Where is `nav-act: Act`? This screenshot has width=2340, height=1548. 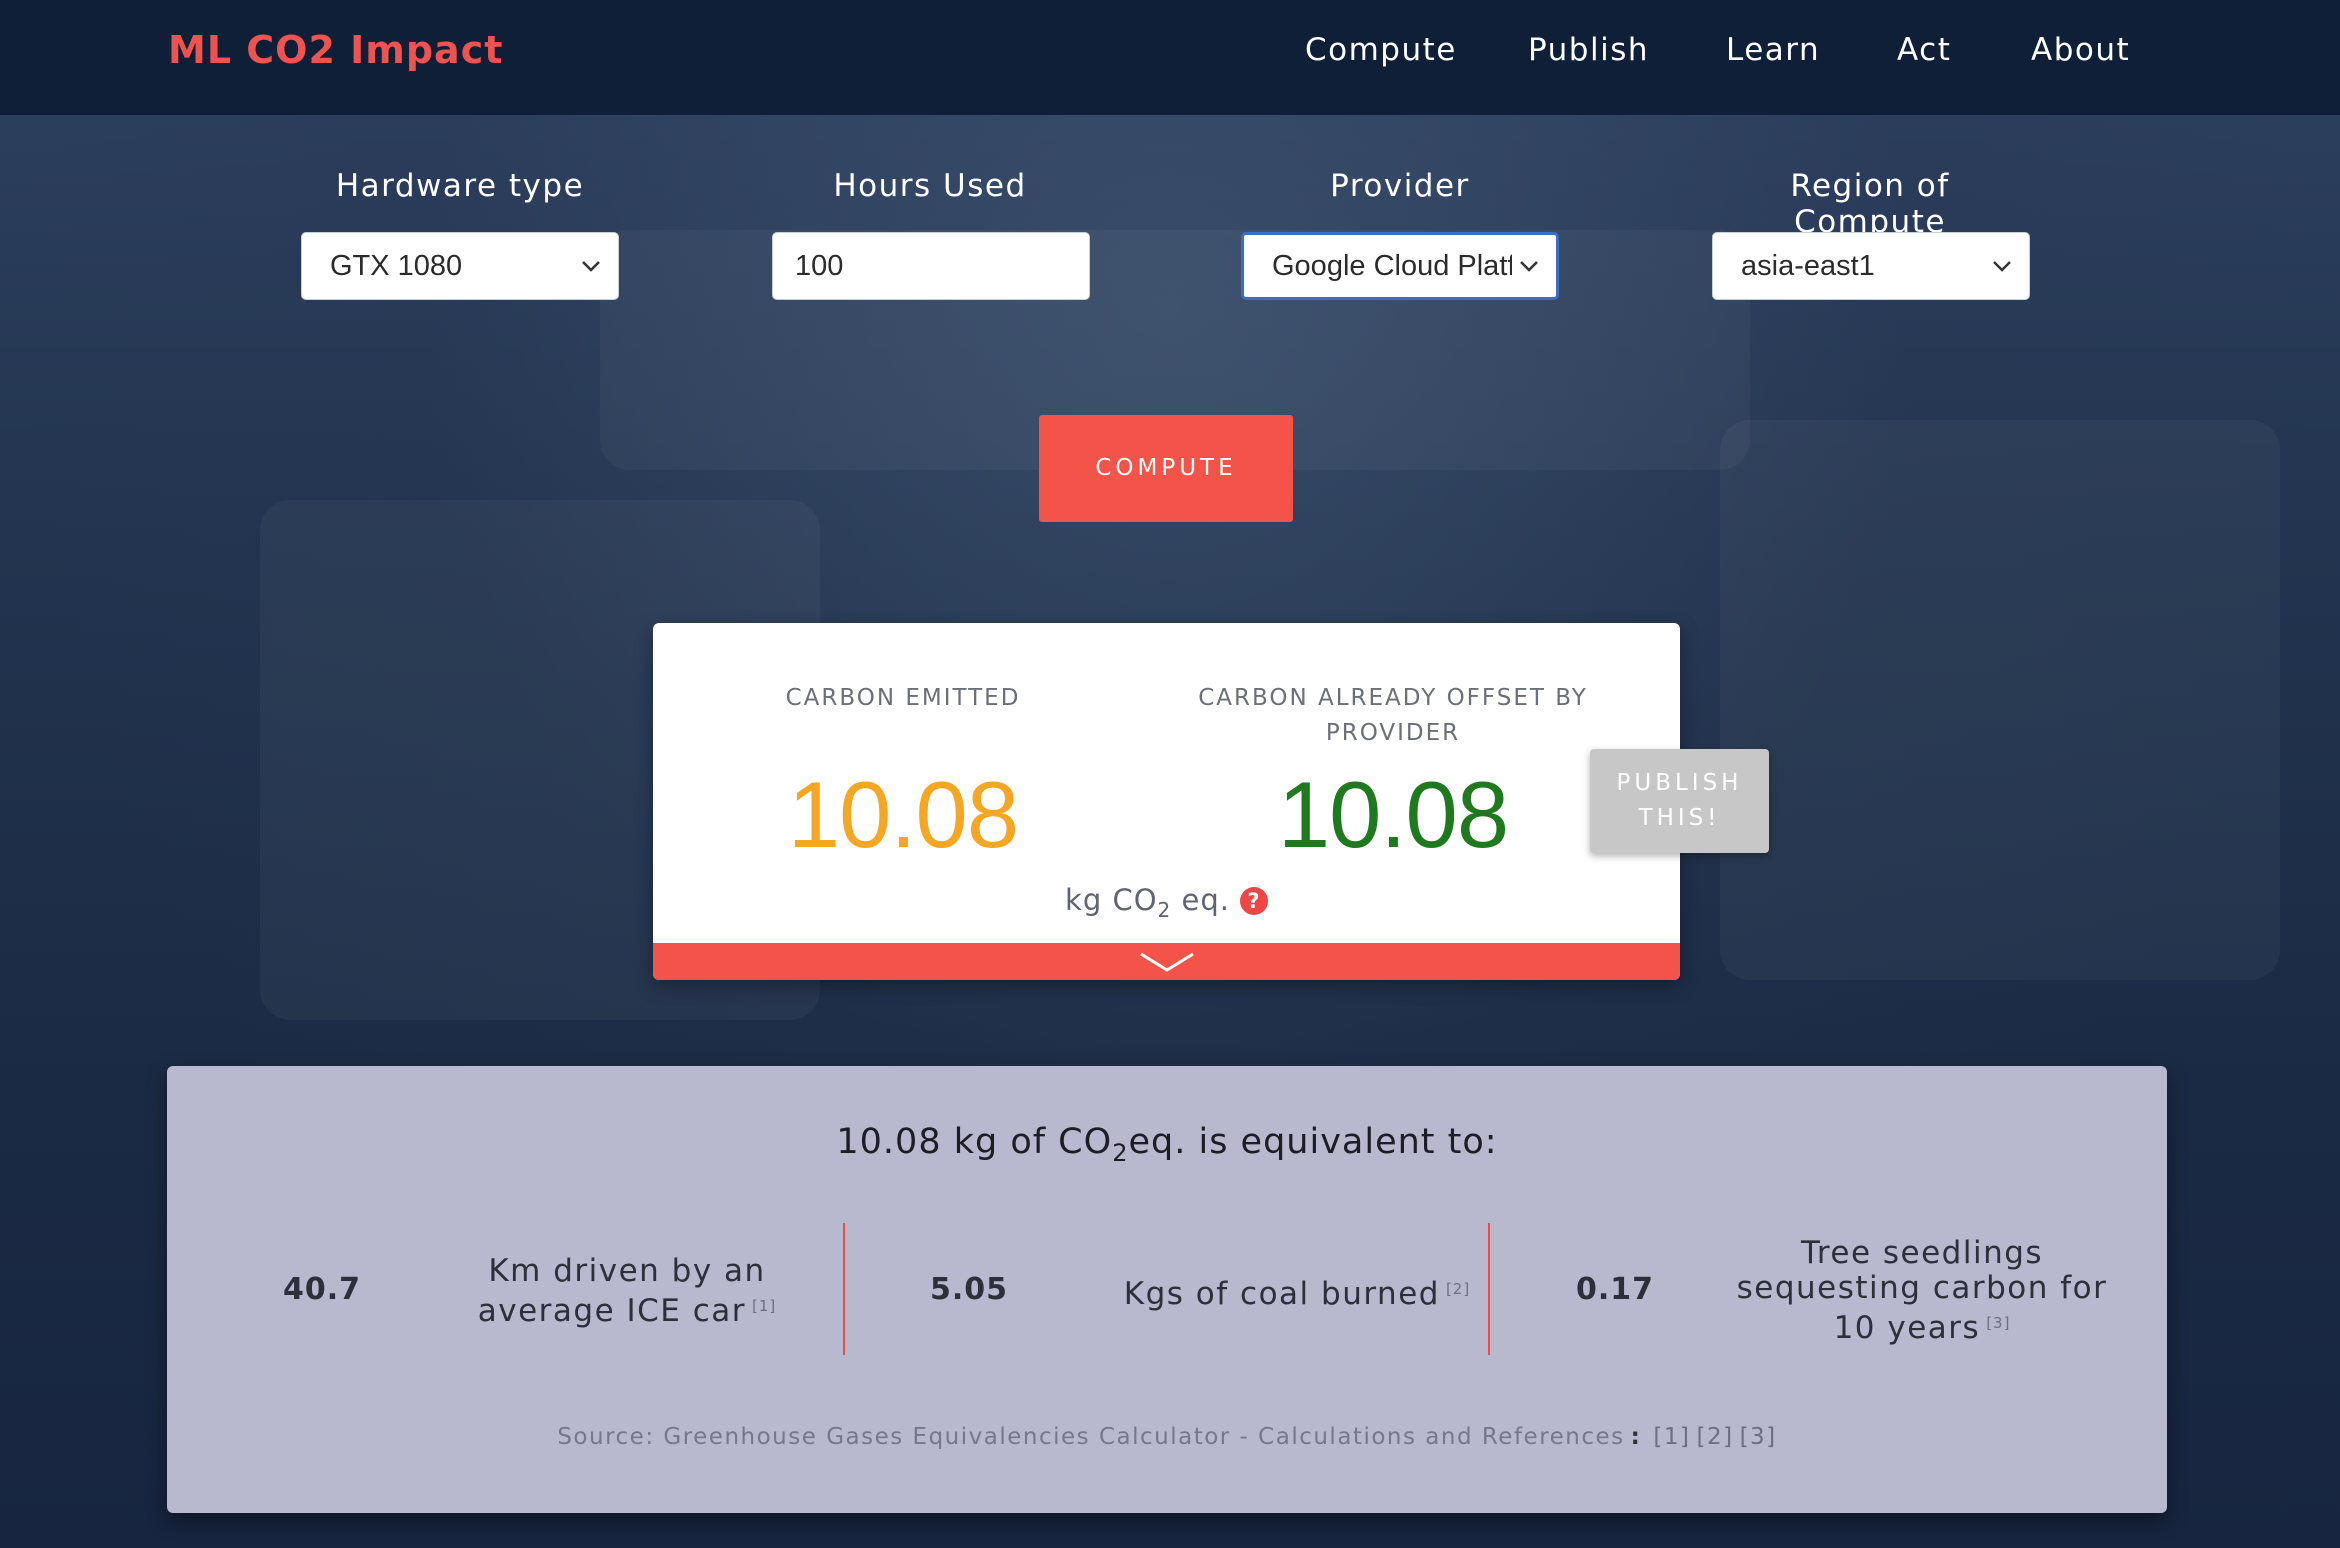 nav-act: Act is located at coordinates (1924, 50).